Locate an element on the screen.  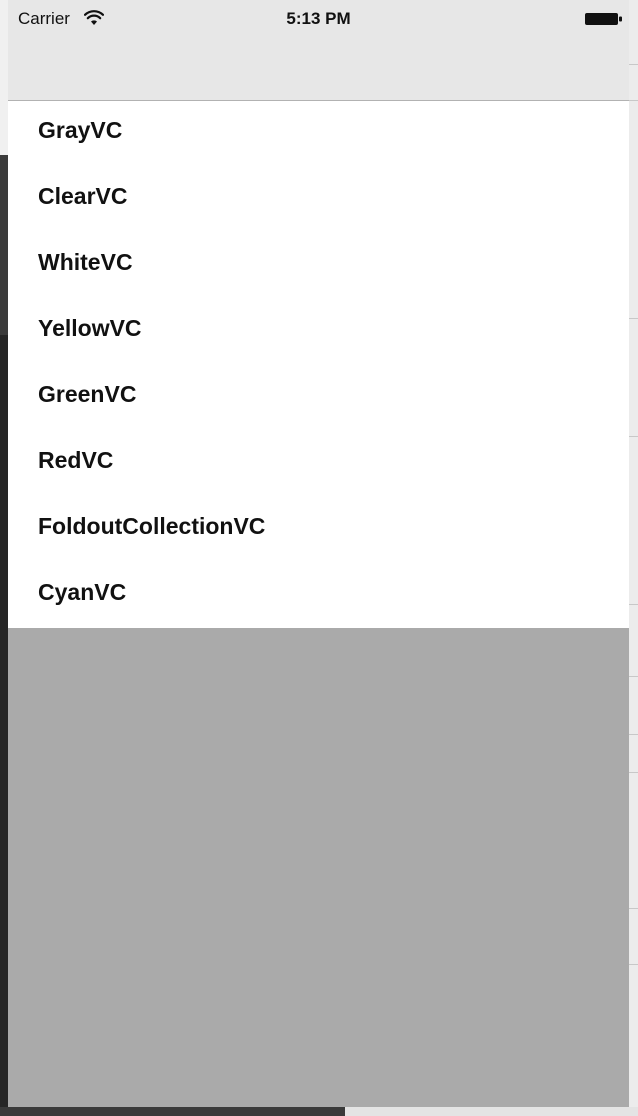
navigation-bar is located at coordinates (318, 70).